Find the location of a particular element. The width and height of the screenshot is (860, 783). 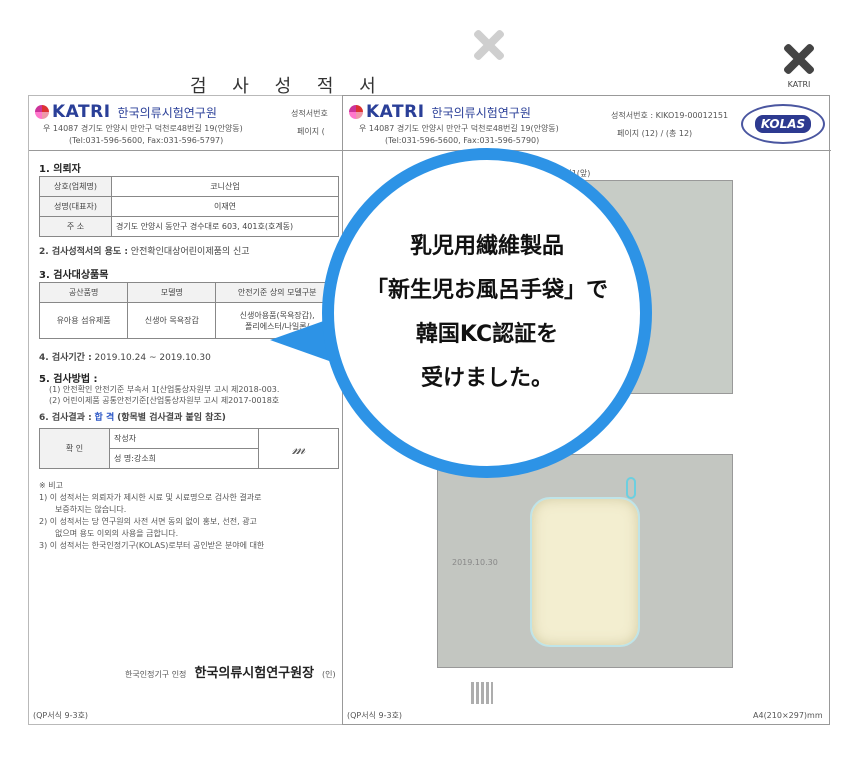

katri-logo-right: KATRI 한국의류시험연구원 is located at coordinates (440, 112).